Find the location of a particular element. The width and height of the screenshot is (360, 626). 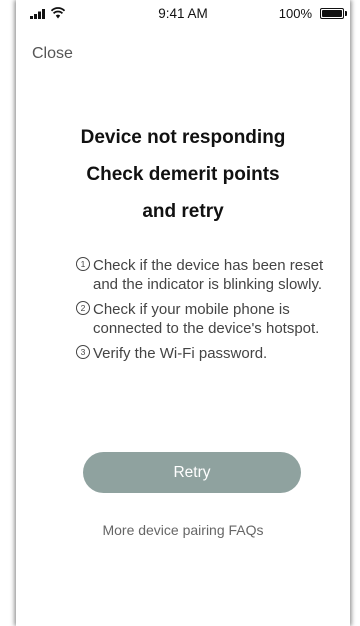

battery-percent: 100% is located at coordinates (295, 13).